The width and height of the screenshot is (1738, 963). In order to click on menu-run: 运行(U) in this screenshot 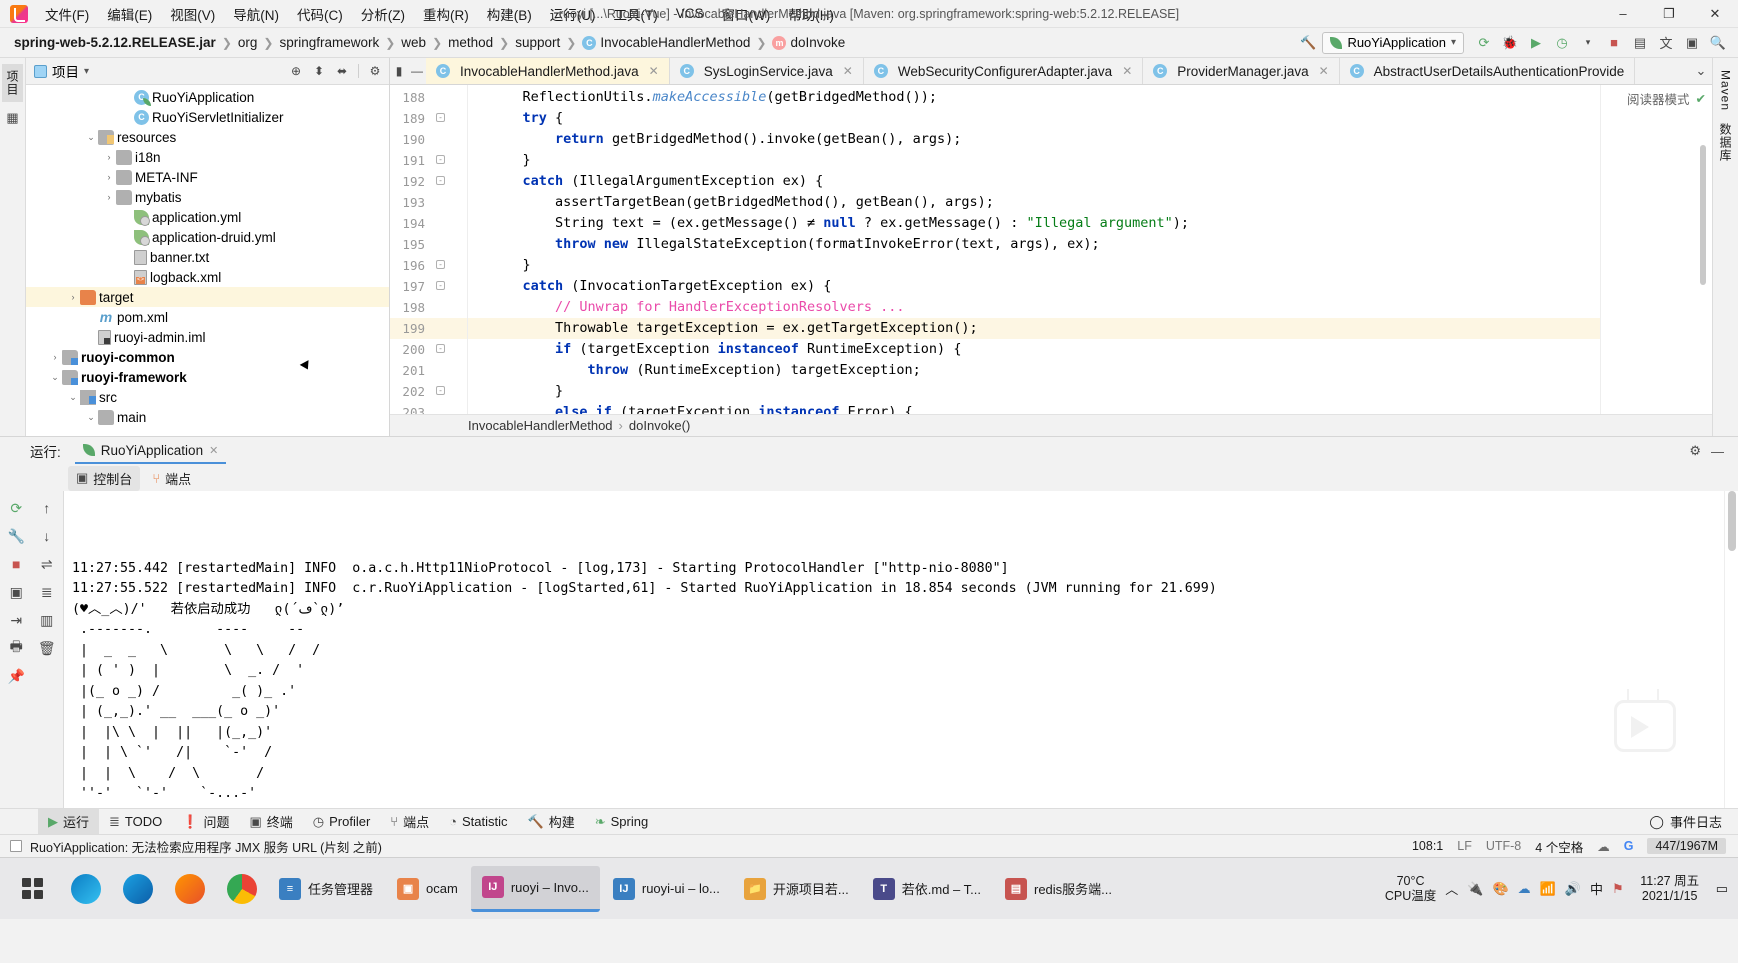, I will do `click(573, 14)`.